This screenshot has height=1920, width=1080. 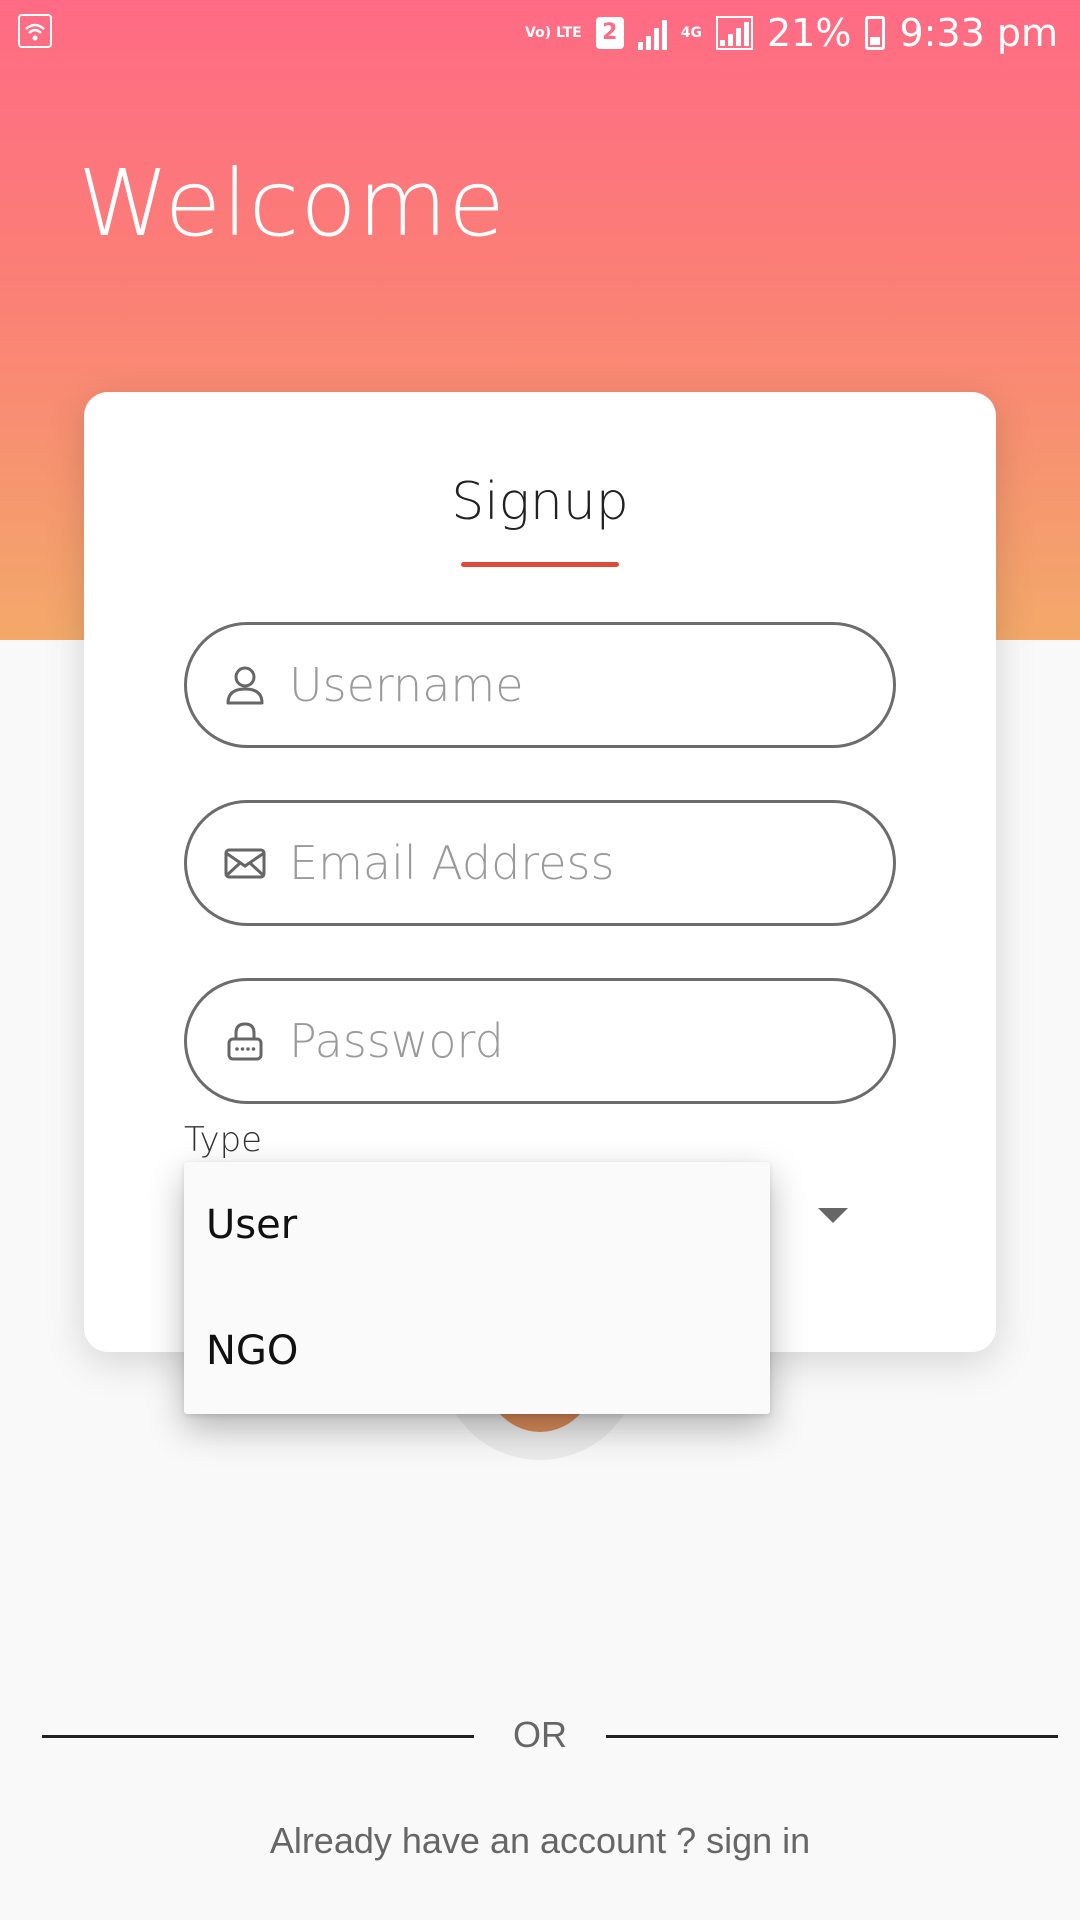 What do you see at coordinates (292, 203) in the screenshot?
I see `welcome-title: Welcome` at bounding box center [292, 203].